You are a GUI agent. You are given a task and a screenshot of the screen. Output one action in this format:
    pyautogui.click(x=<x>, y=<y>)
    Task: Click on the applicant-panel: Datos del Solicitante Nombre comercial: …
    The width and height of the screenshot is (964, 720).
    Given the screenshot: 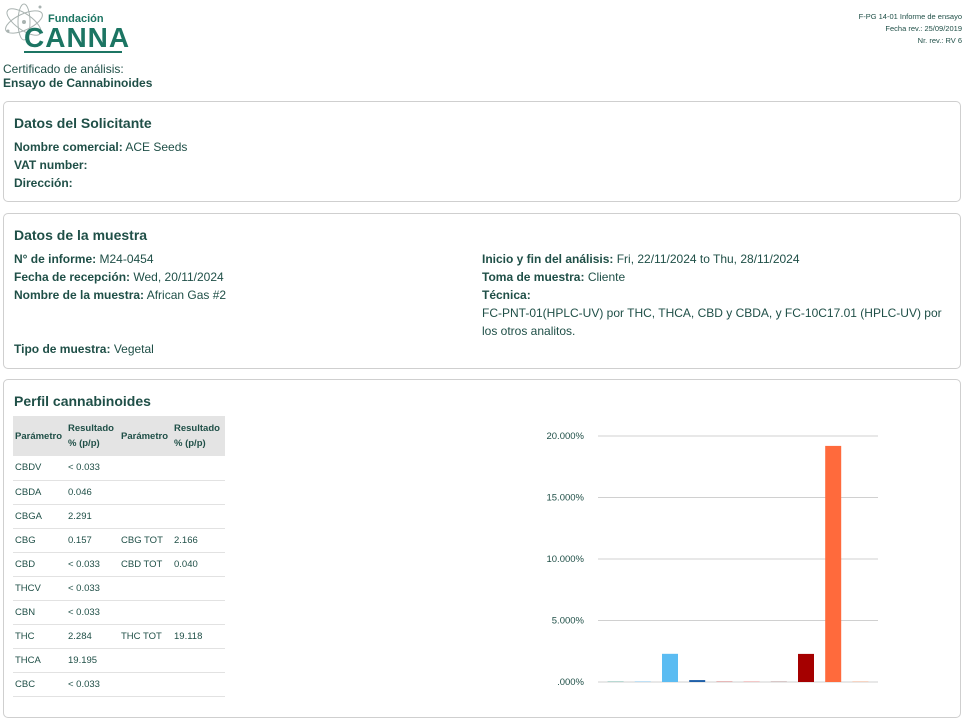 What is the action you would take?
    pyautogui.click(x=482, y=151)
    